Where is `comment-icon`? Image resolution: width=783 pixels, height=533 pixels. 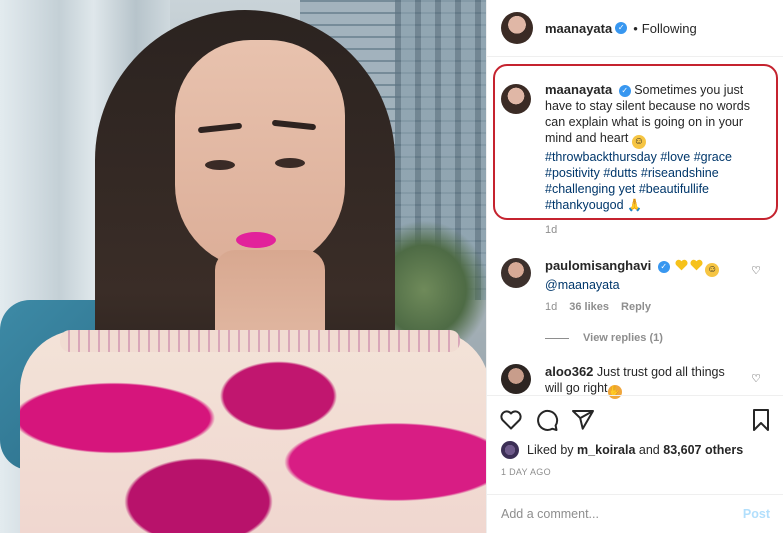 comment-icon is located at coordinates (547, 420).